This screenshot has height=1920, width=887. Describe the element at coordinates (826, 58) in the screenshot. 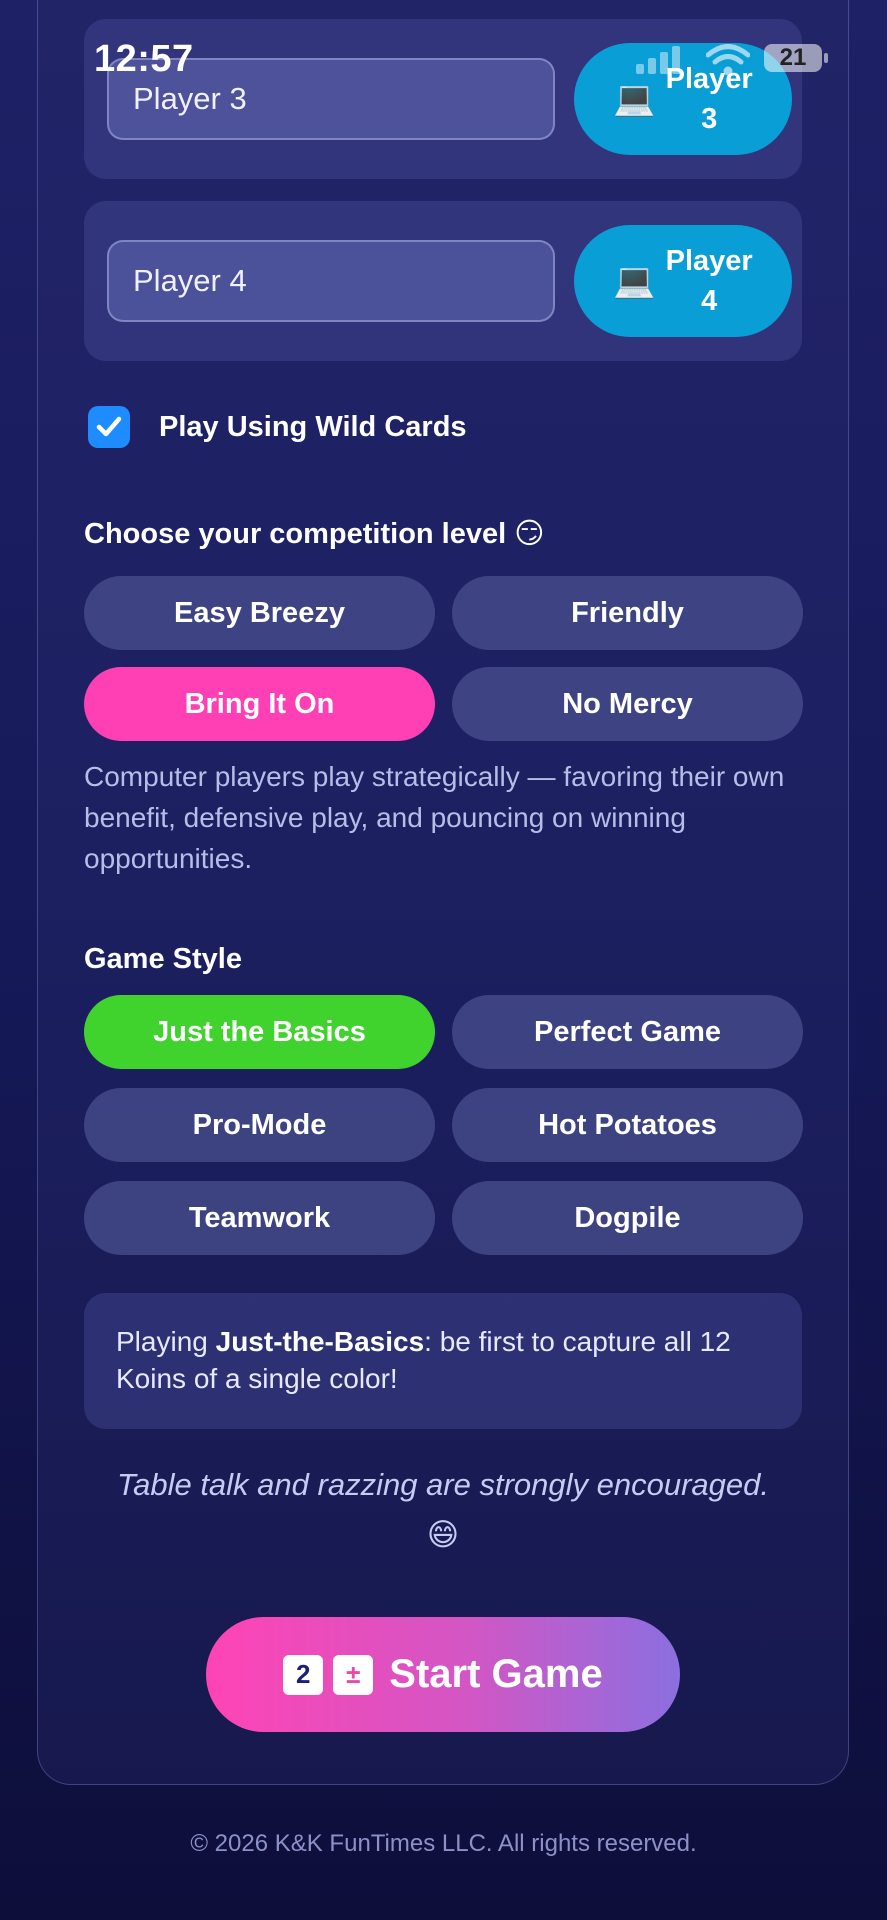

I see `battery-tip` at that location.